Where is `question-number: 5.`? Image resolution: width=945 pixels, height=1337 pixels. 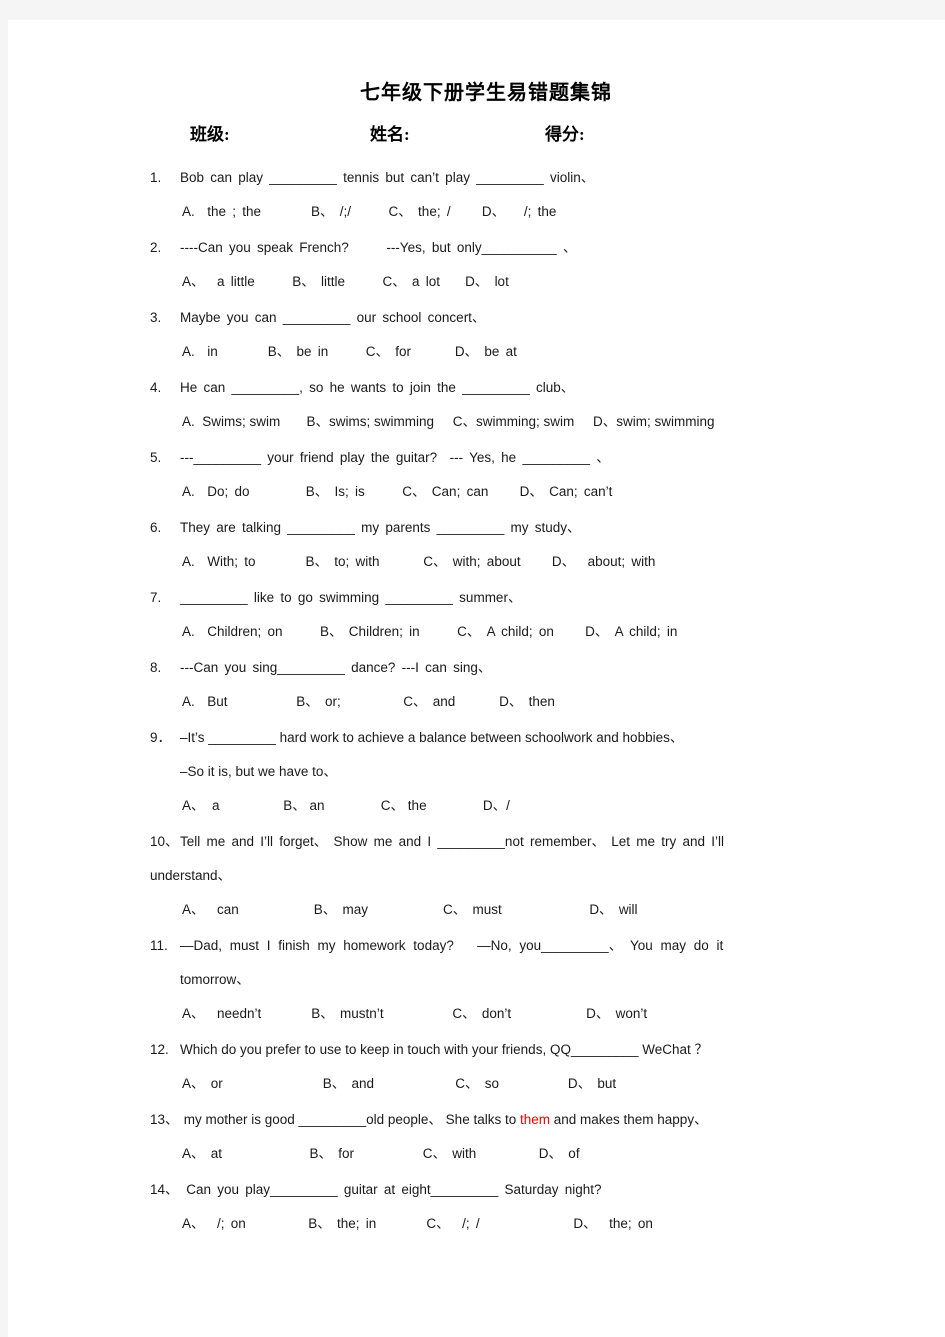
question-number: 5. is located at coordinates (156, 457).